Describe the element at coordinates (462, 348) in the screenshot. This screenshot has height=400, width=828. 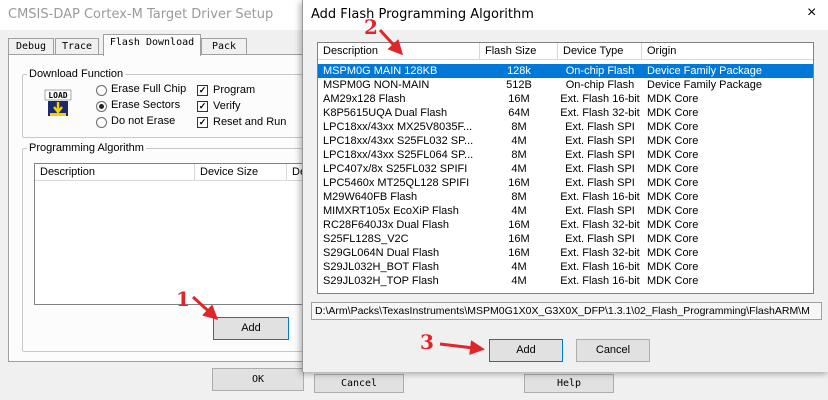
I see `step-3-arrow` at that location.